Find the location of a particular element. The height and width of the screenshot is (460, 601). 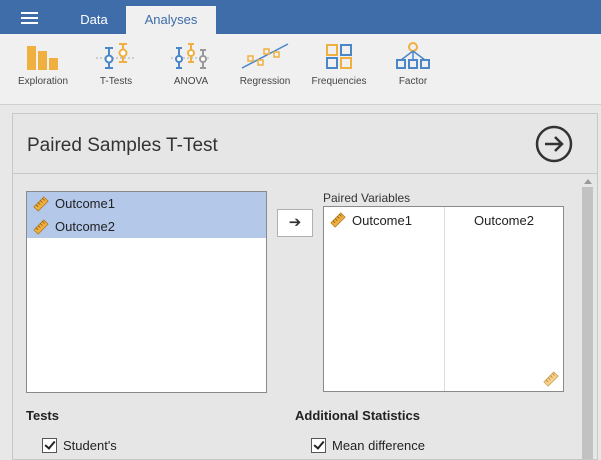

panel-title: Paired Samples T-Test is located at coordinates (122, 145).